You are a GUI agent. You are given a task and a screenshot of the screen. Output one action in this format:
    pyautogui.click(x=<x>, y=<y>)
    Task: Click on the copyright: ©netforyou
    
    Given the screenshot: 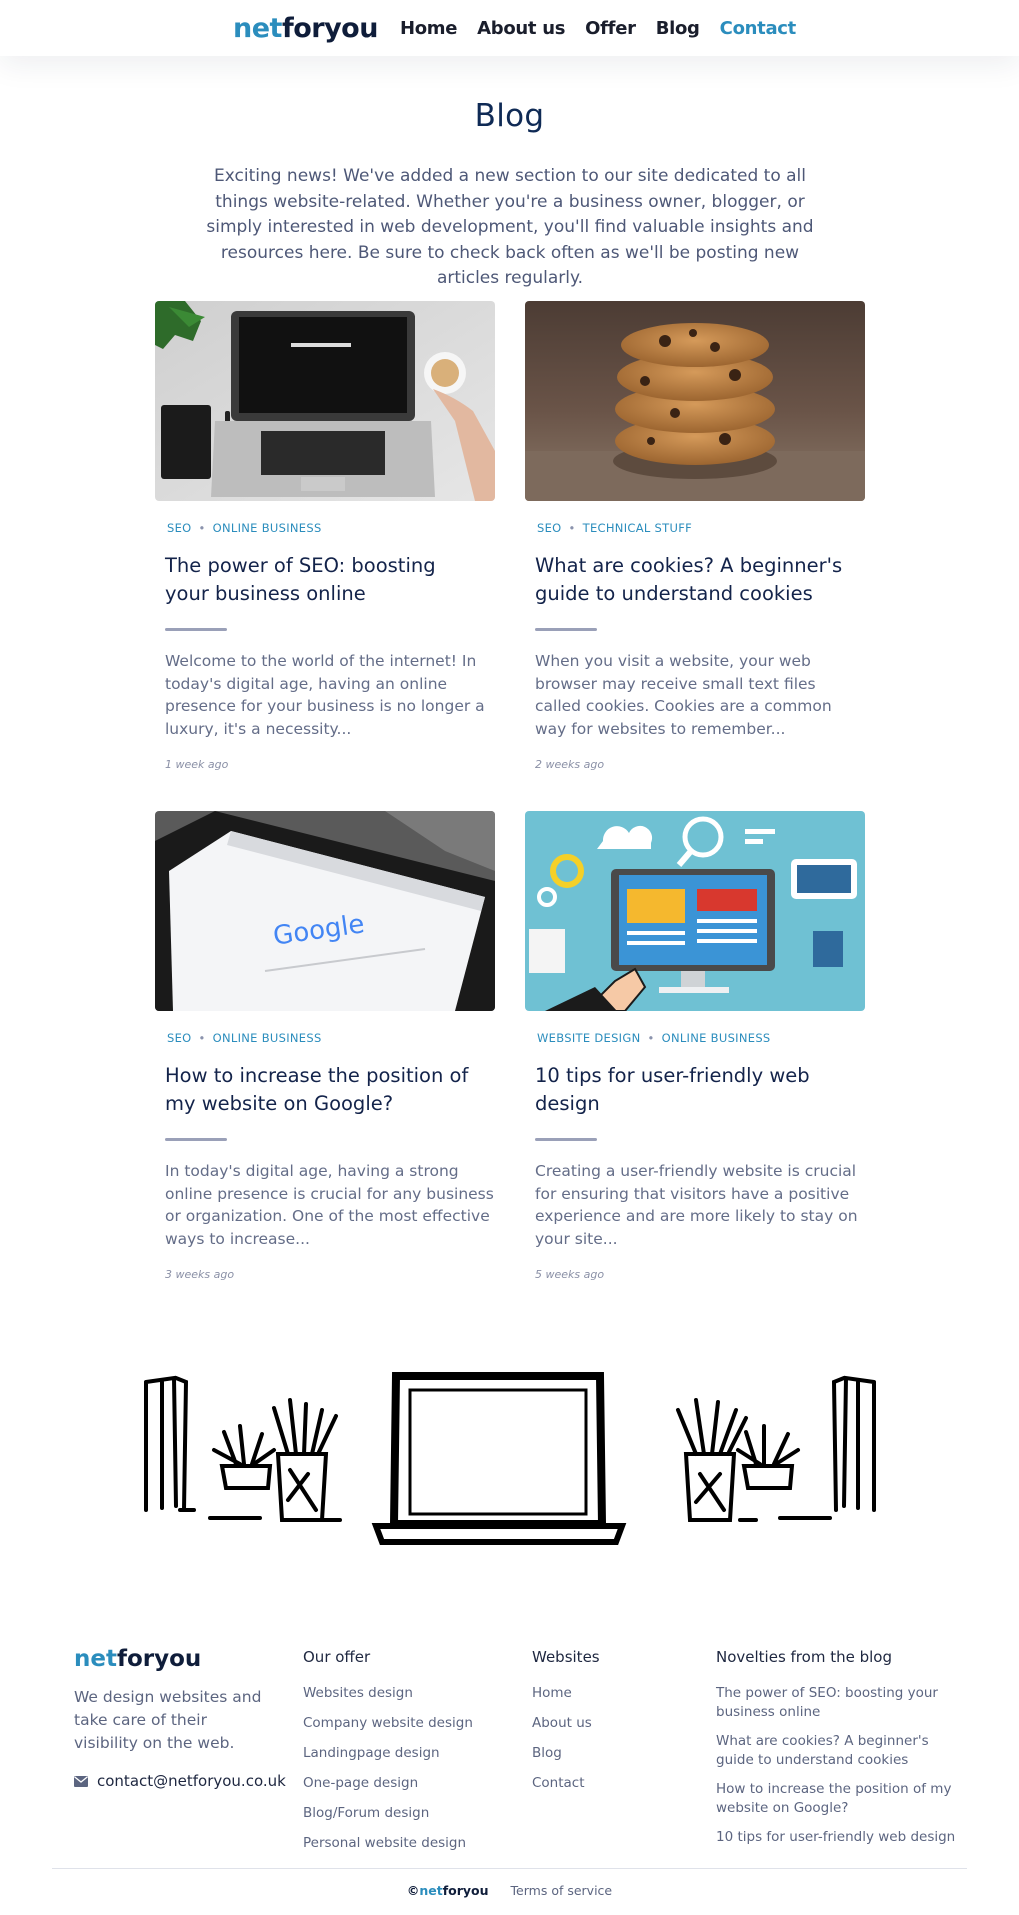 What is the action you would take?
    pyautogui.click(x=448, y=1890)
    